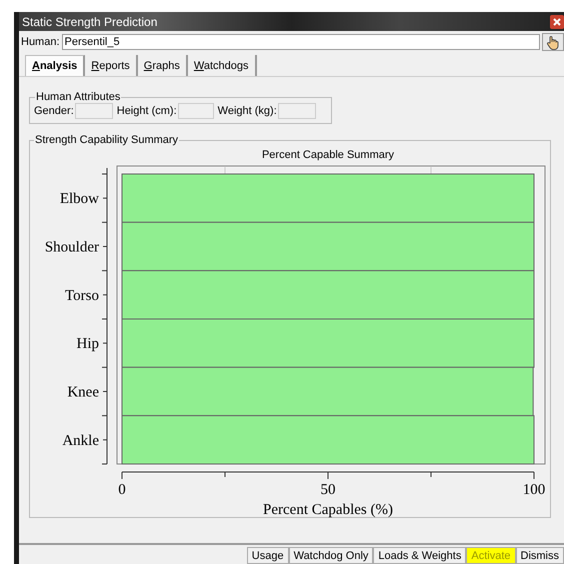 Image resolution: width=564 pixels, height=564 pixels. What do you see at coordinates (419, 555) in the screenshot?
I see `action-button: Loads & Weights` at bounding box center [419, 555].